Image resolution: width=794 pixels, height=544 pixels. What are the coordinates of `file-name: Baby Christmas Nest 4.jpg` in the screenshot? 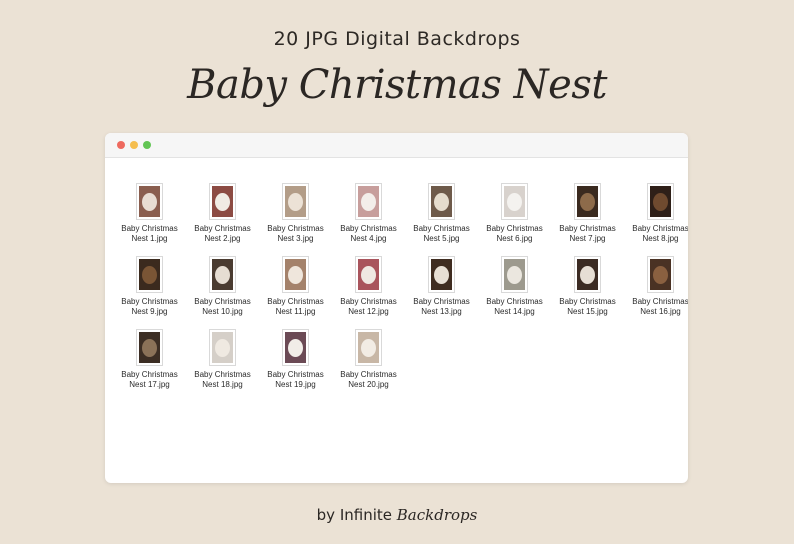 It's located at (368, 234).